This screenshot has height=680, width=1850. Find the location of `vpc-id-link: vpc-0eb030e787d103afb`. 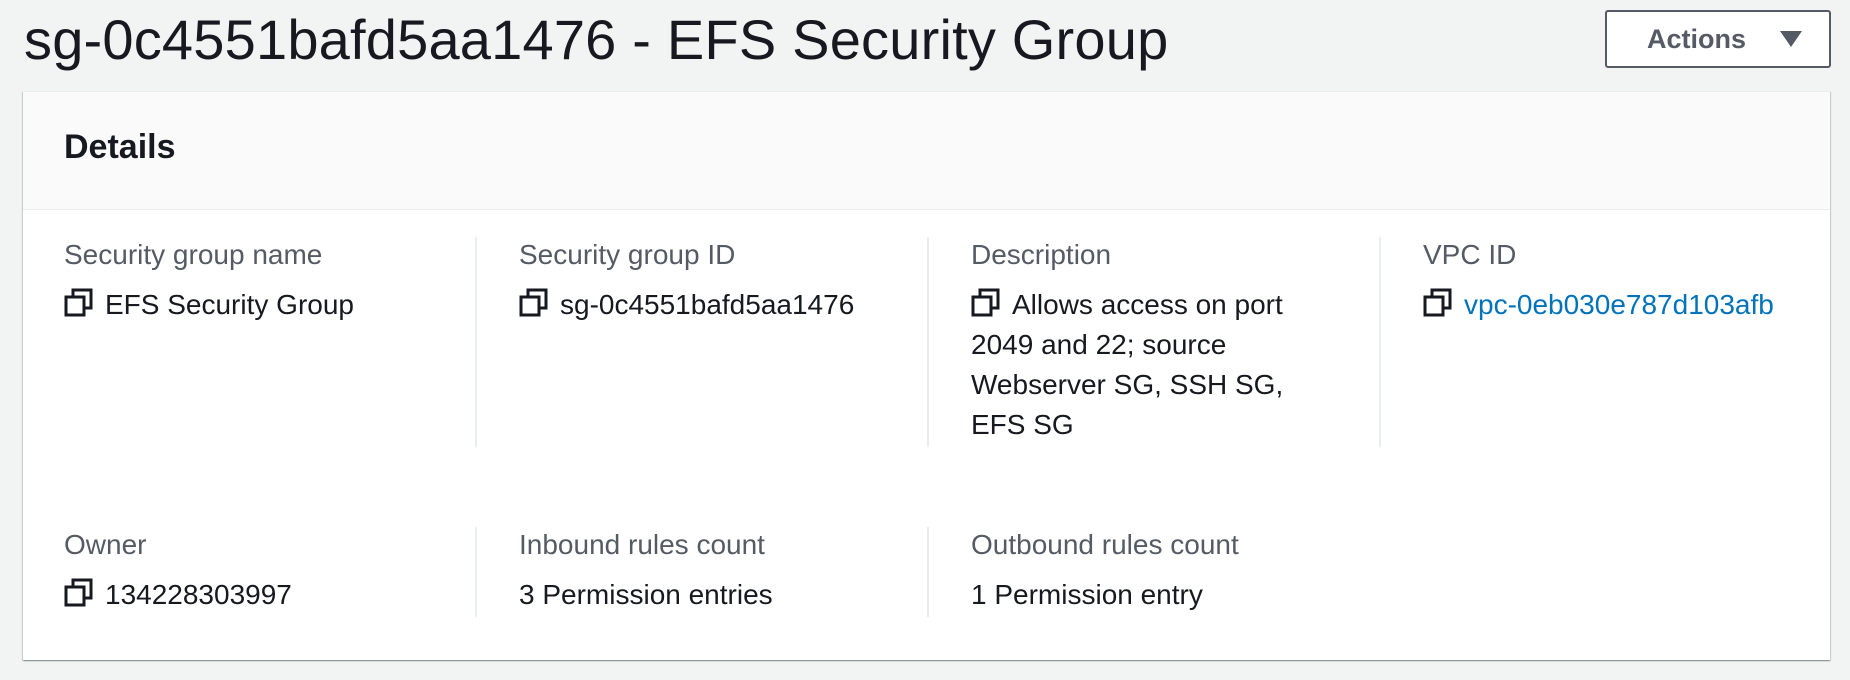

vpc-id-link: vpc-0eb030e787d103afb is located at coordinates (1619, 304).